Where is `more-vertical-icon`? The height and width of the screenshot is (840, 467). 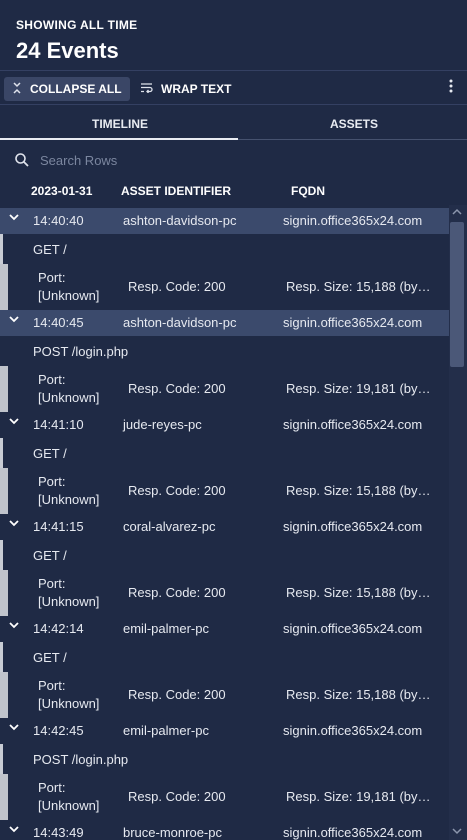 more-vertical-icon is located at coordinates (451, 87).